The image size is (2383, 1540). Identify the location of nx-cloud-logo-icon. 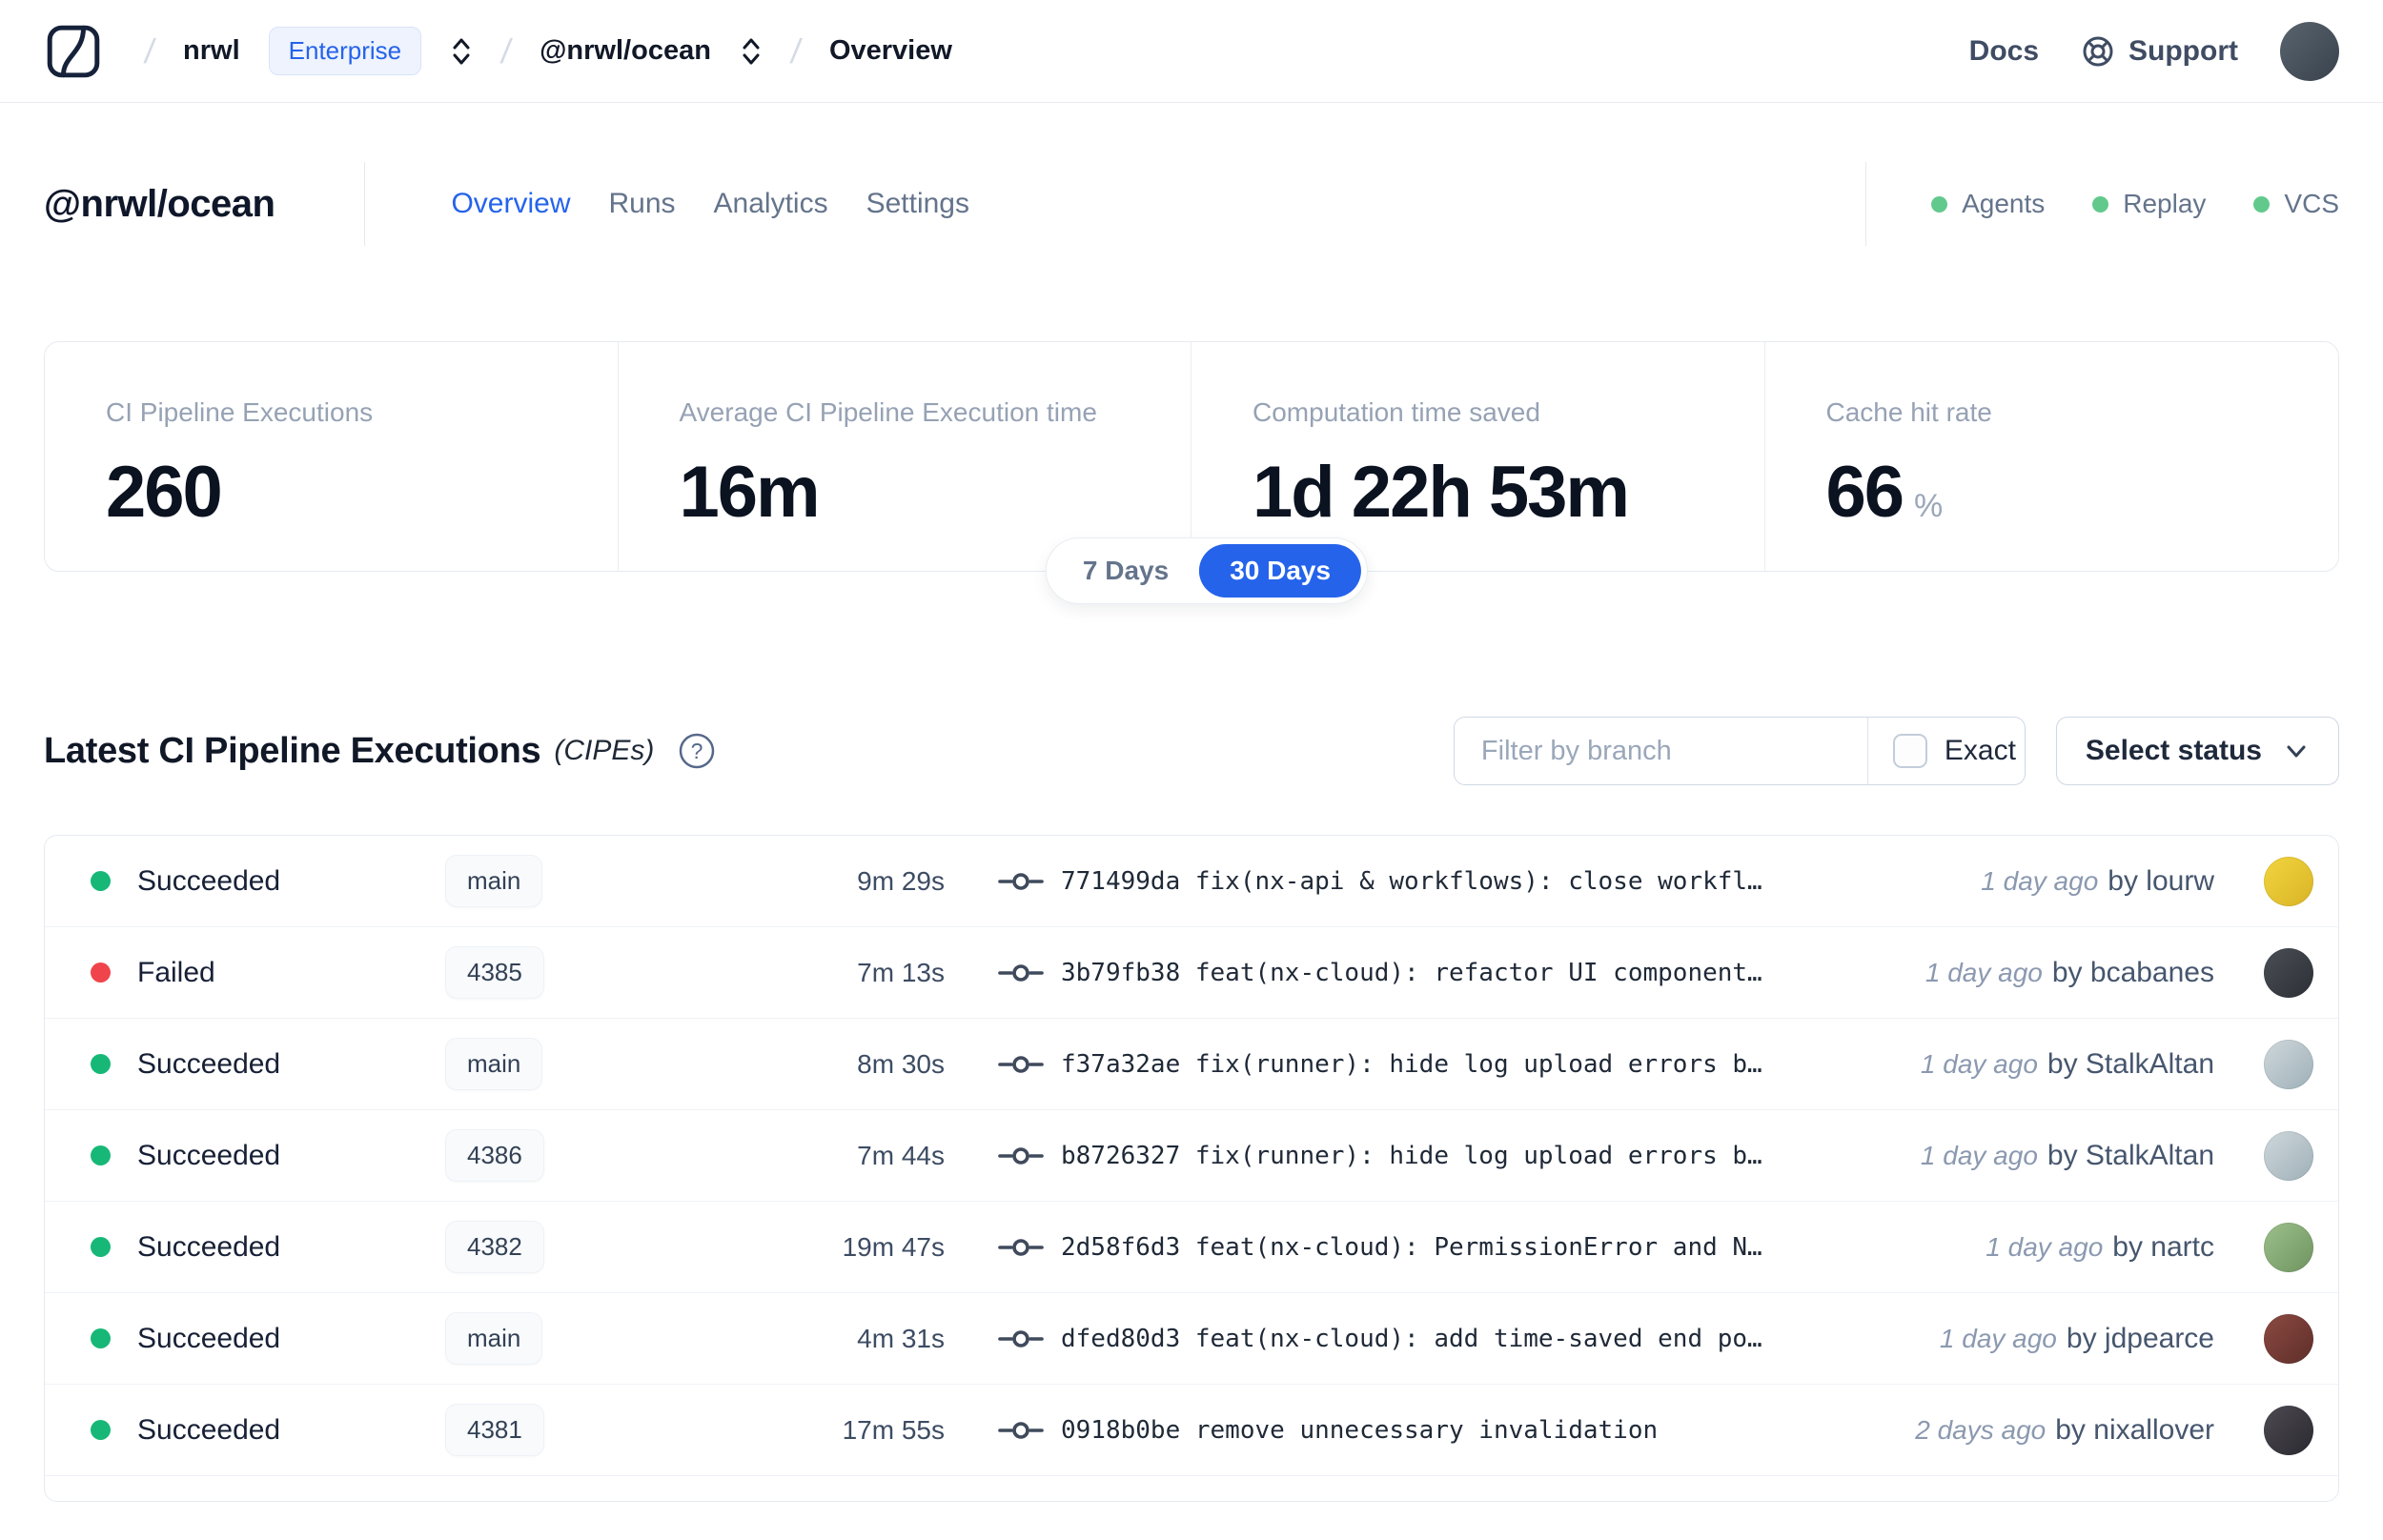
(73, 51).